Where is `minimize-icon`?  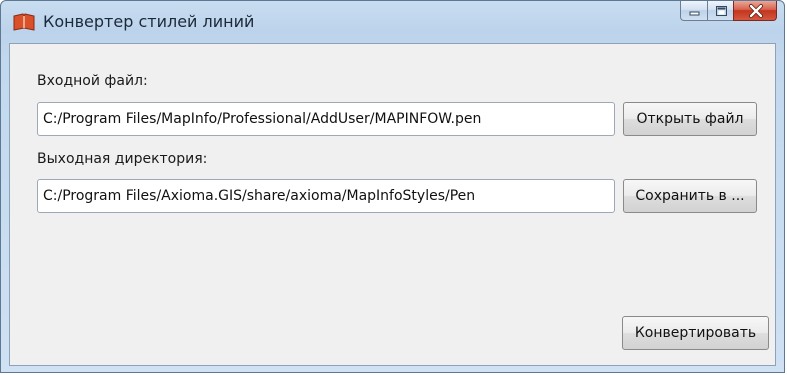 minimize-icon is located at coordinates (694, 13).